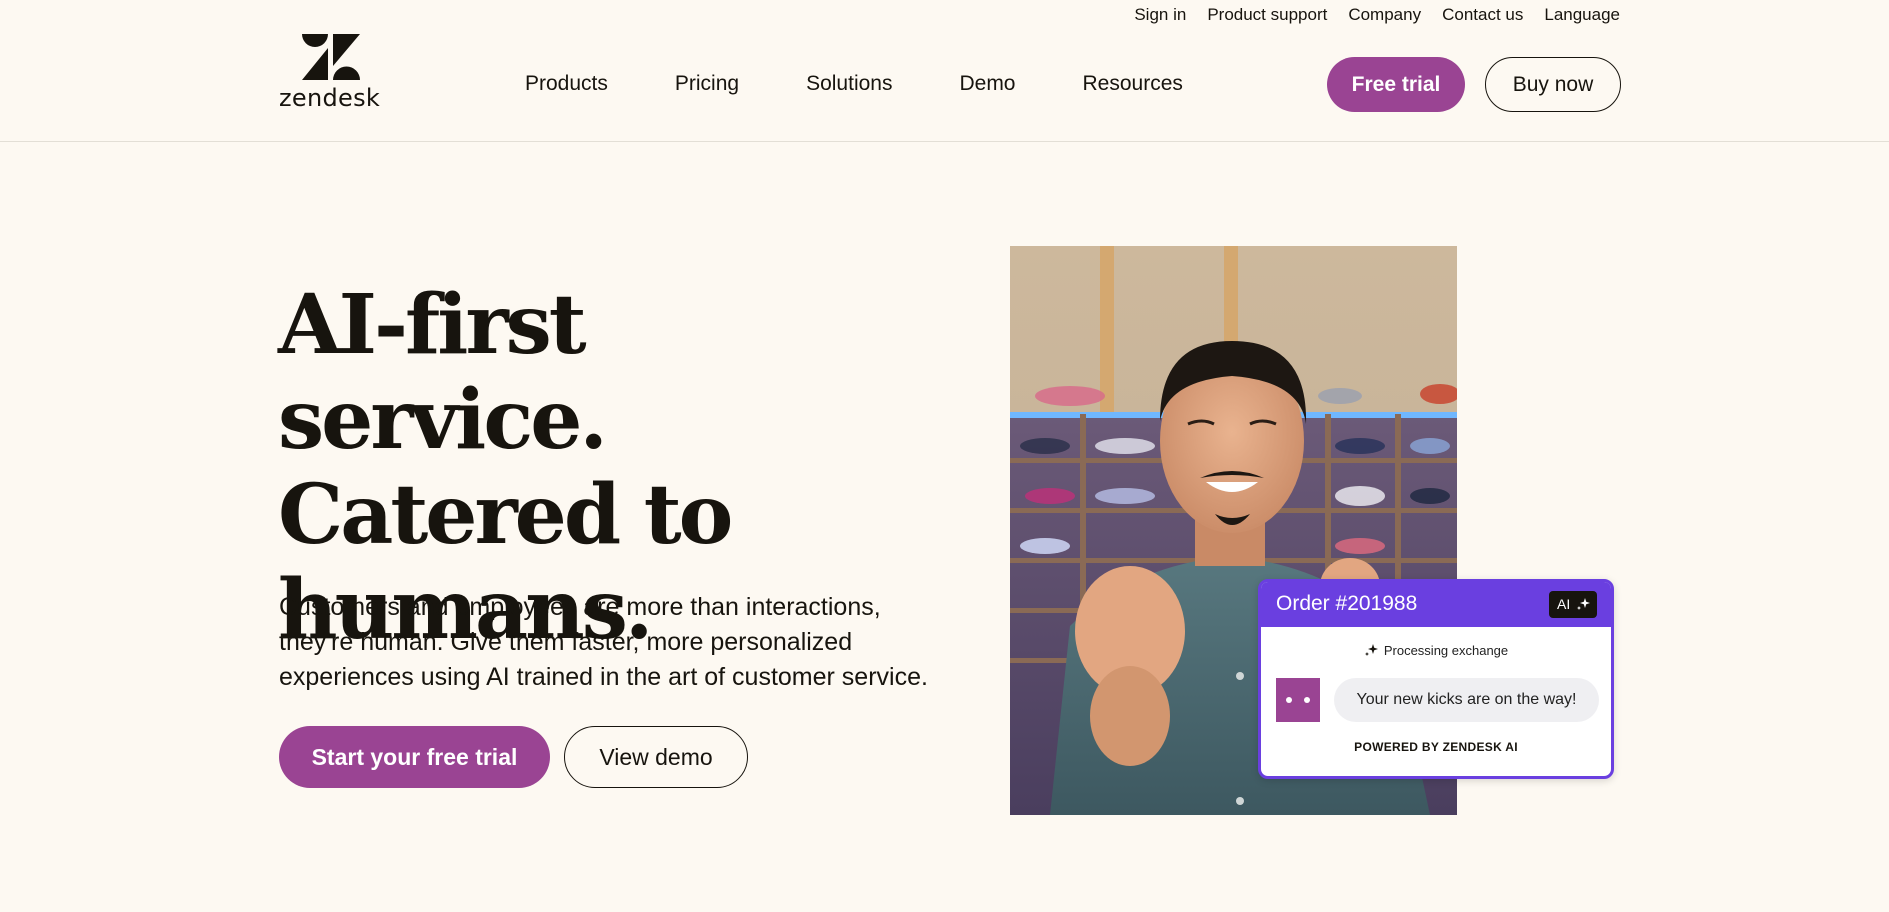 This screenshot has width=1889, height=912. What do you see at coordinates (1133, 84) in the screenshot?
I see `nav-item-resources: Resources` at bounding box center [1133, 84].